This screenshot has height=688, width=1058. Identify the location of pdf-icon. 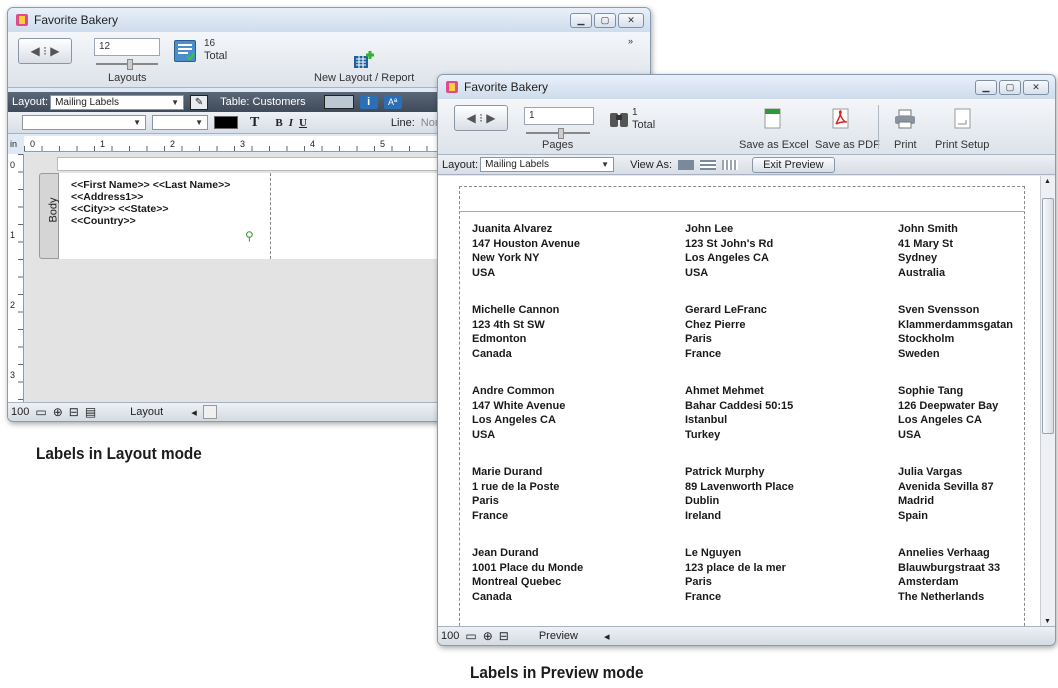
(841, 118).